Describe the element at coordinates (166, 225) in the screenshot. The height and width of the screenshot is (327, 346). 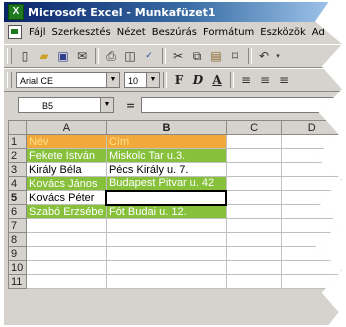
I see `cell-b7` at that location.